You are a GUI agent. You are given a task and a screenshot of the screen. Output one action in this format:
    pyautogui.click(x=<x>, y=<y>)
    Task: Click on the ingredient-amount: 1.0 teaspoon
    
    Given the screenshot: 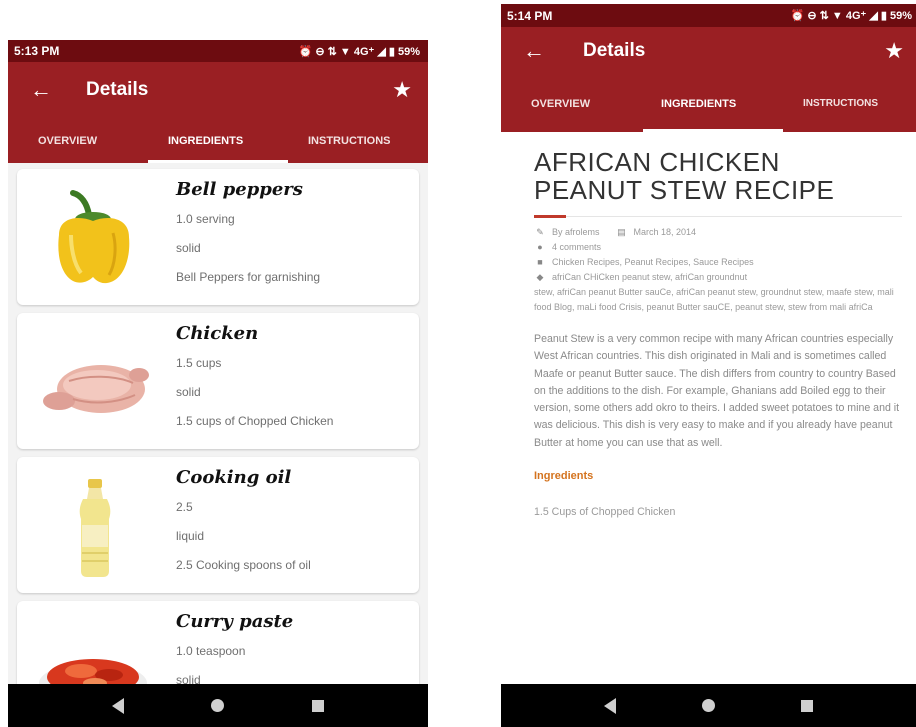 What is the action you would take?
    pyautogui.click(x=211, y=651)
    